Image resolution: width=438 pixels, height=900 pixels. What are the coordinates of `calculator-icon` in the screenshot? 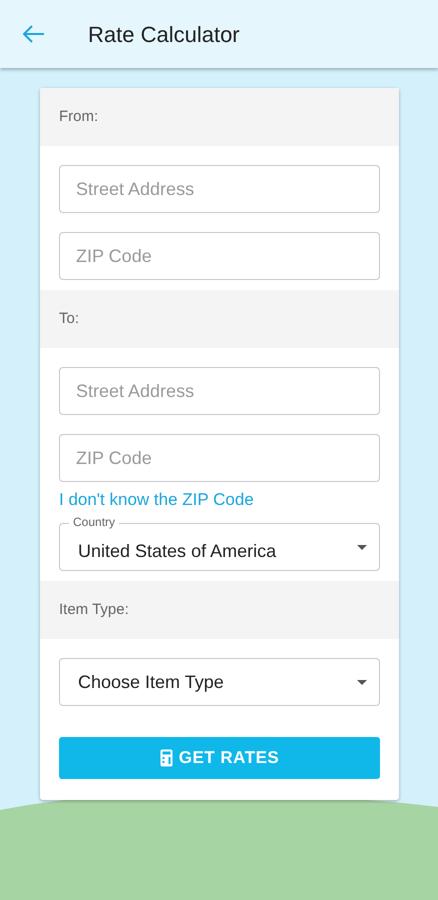 It's located at (166, 758).